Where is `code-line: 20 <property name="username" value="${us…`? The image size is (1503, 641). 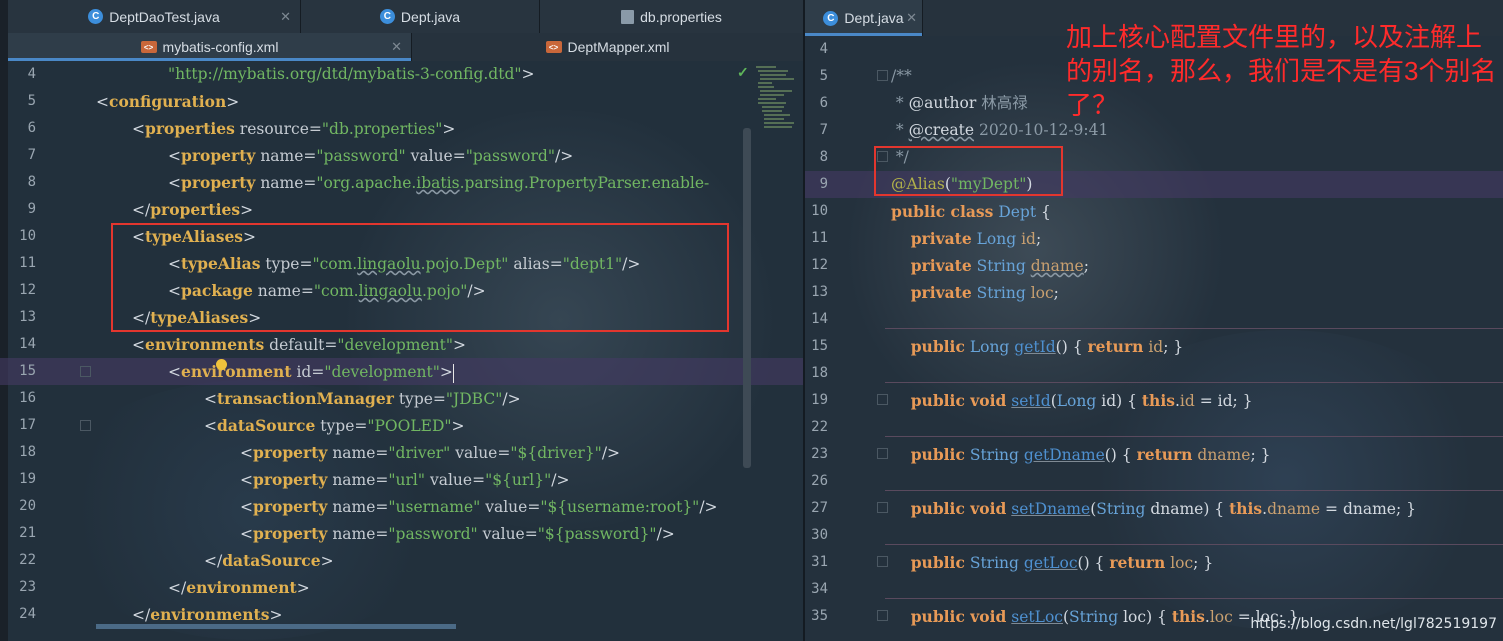
code-line: 20 <property name="username" value="${us… is located at coordinates (368, 506).